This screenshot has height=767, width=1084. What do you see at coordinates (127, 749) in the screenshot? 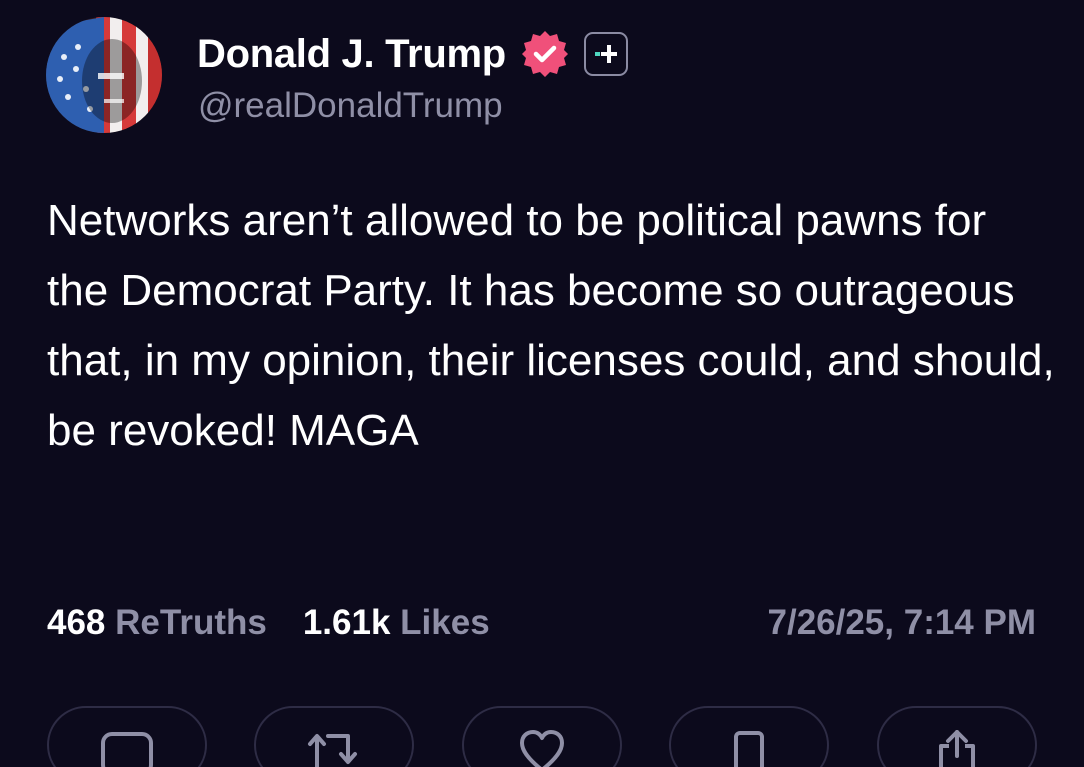
I see `reply-icon` at bounding box center [127, 749].